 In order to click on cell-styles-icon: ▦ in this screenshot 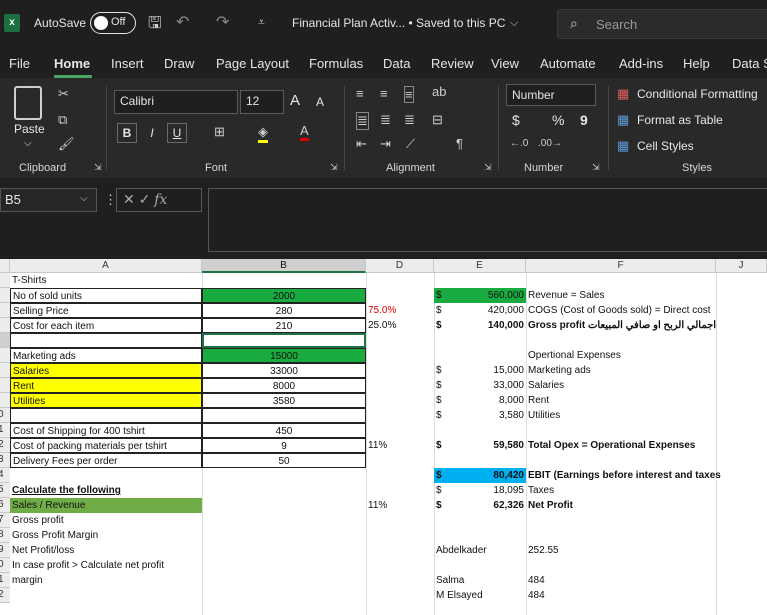, I will do `click(623, 146)`.